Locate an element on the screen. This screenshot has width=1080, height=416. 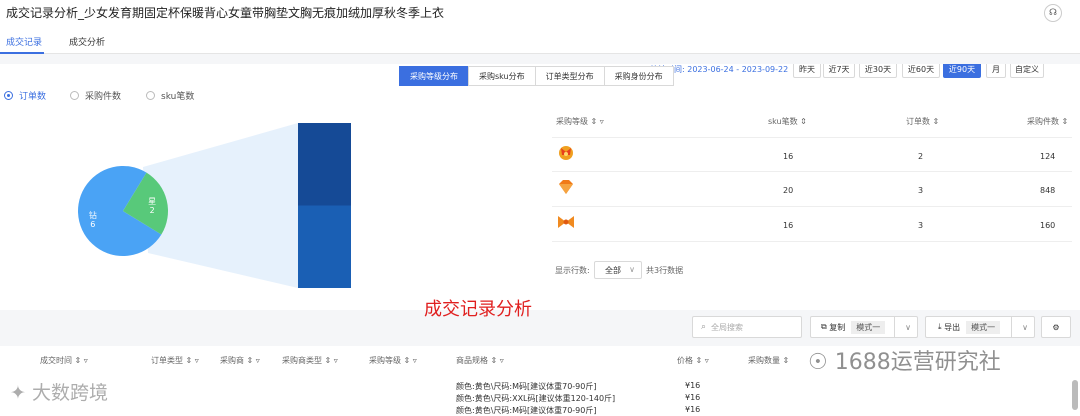
pie-label-value: 6 is located at coordinates (92, 224).